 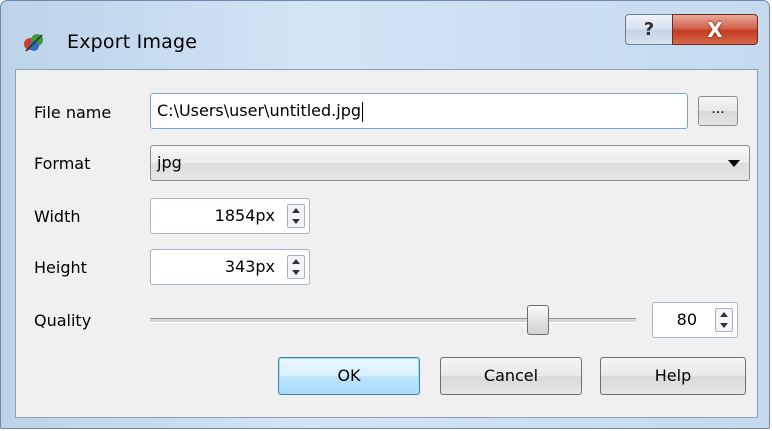 What do you see at coordinates (393, 320) in the screenshot?
I see `quality-slider-track` at bounding box center [393, 320].